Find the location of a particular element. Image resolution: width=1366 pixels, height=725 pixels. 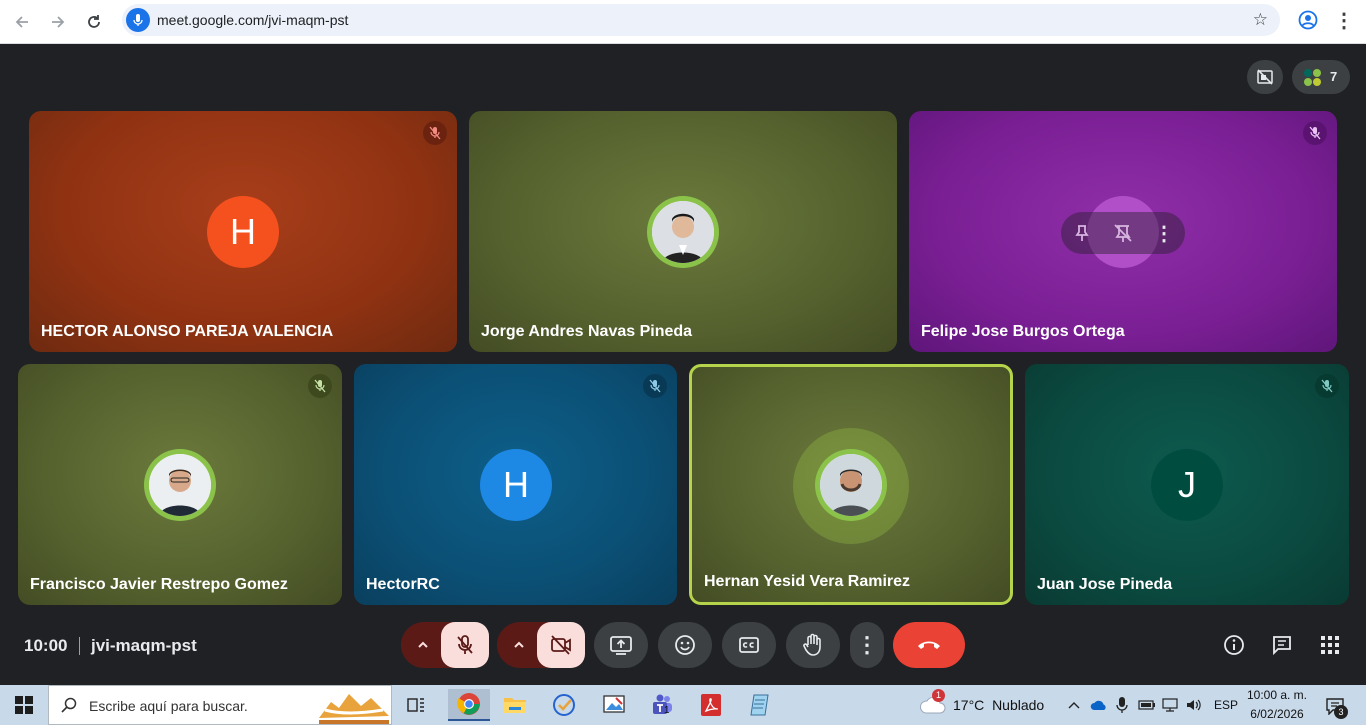

battery-icon is located at coordinates (1147, 705).